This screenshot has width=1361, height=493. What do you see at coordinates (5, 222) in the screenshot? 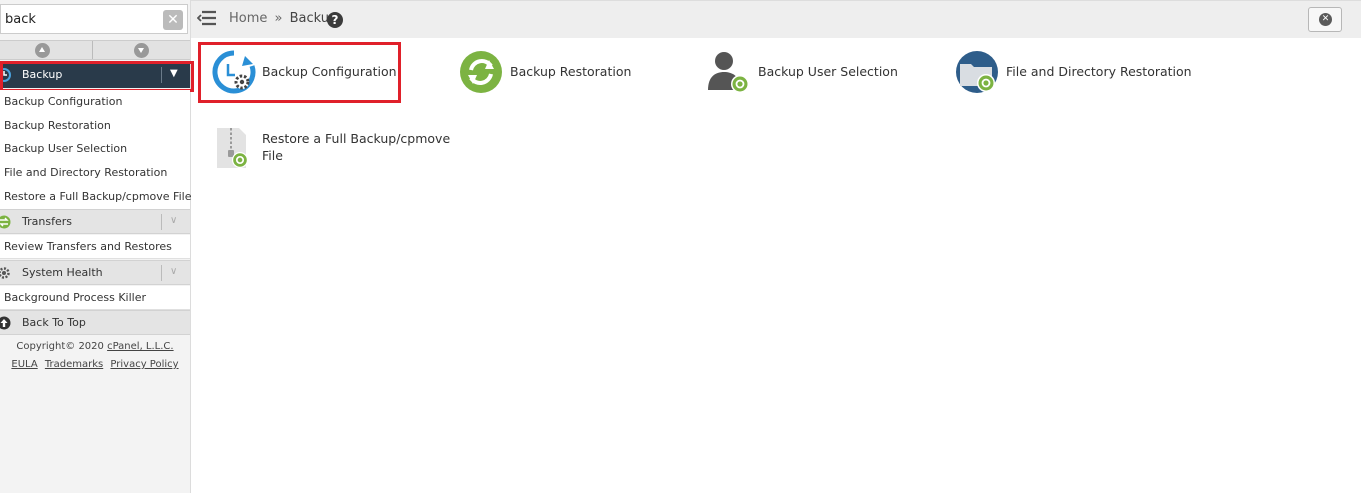
I see `transfers-icon` at bounding box center [5, 222].